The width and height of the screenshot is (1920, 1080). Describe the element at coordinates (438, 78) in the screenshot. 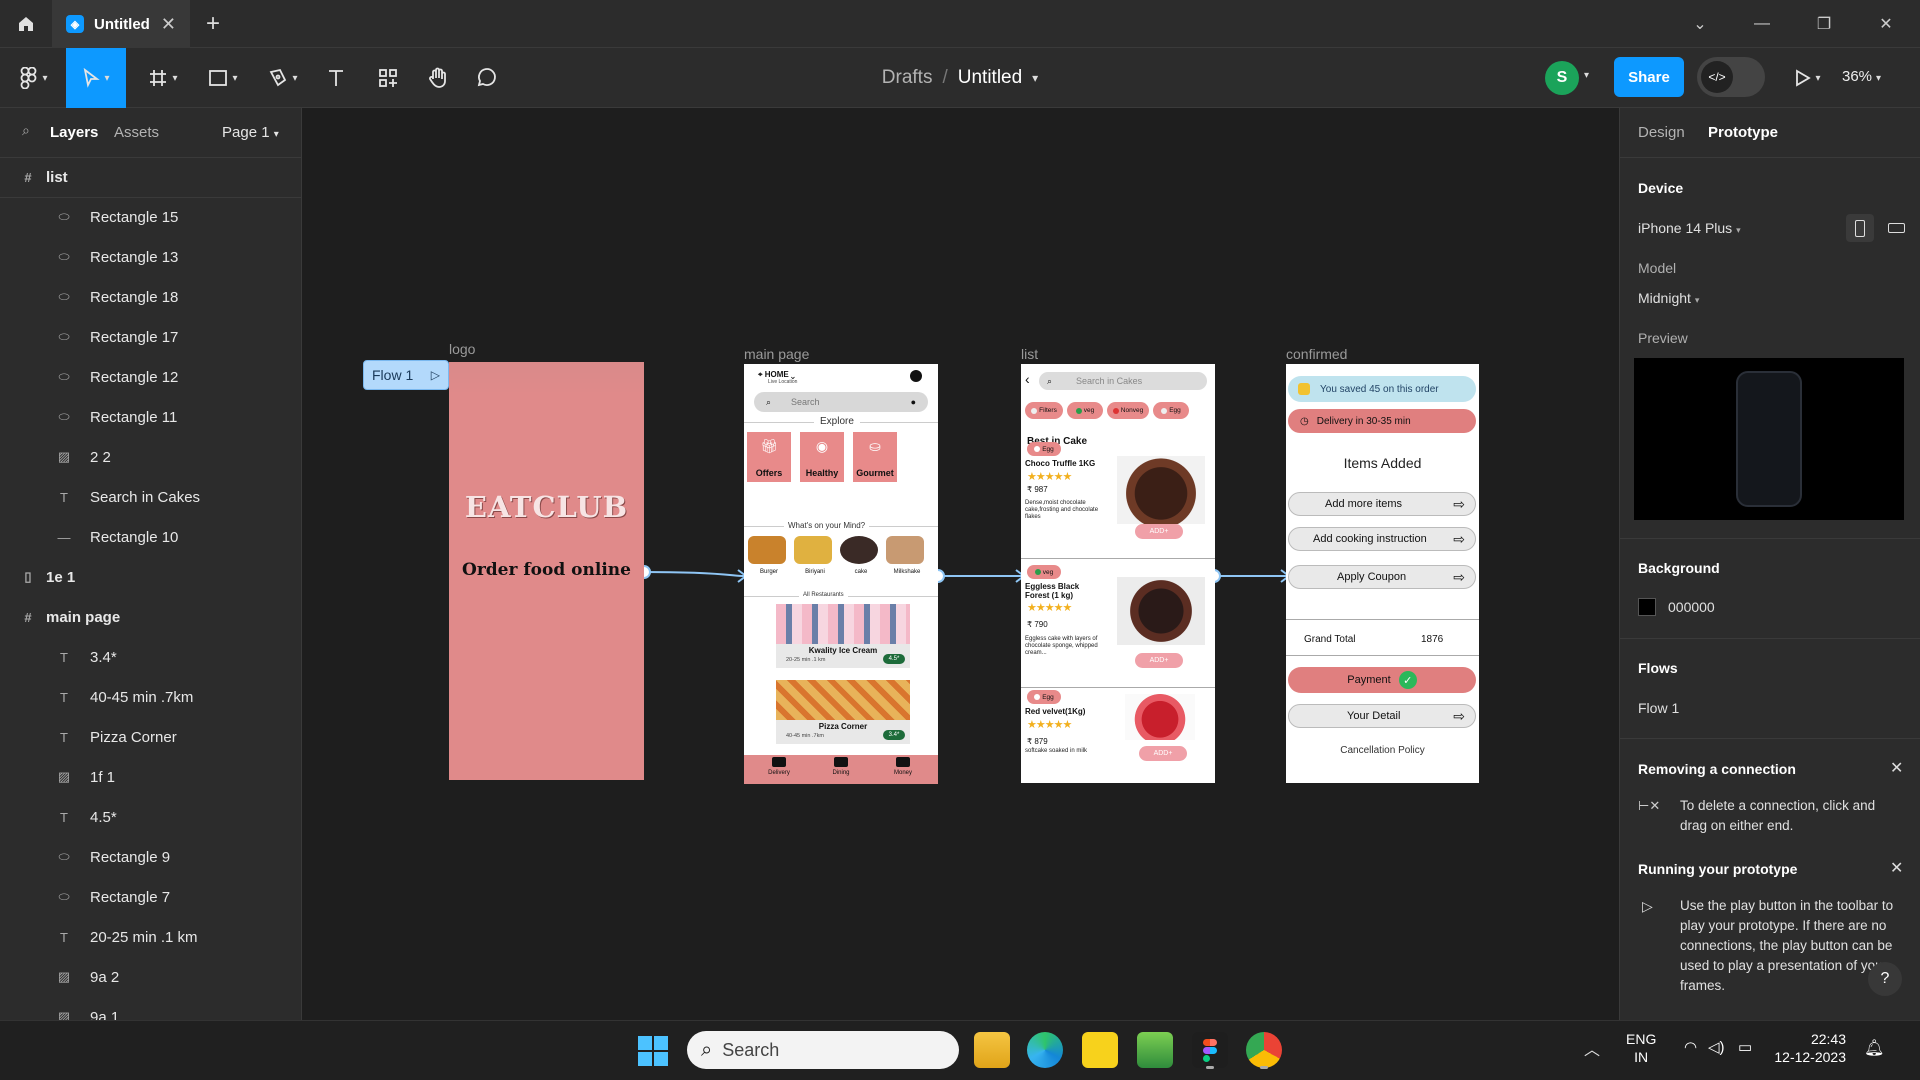

I see `hand-tool` at that location.